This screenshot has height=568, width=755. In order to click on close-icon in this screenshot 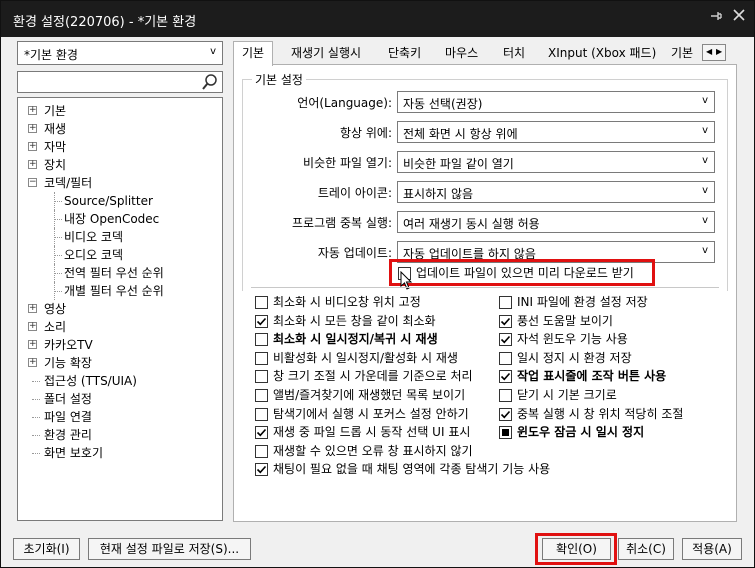, I will do `click(739, 17)`.